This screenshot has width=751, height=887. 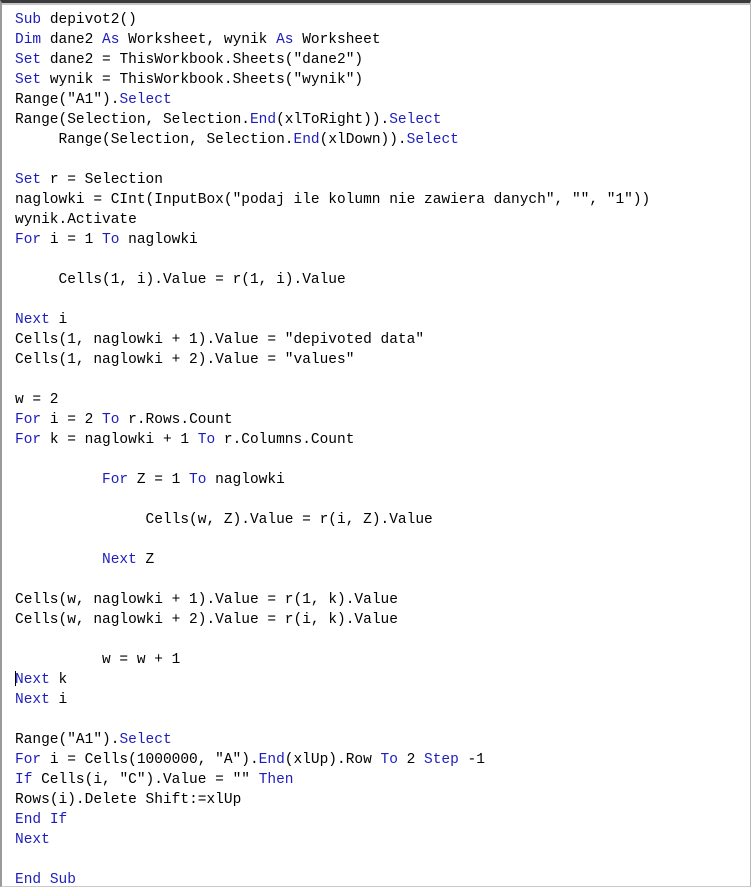 I want to click on code-line: For i = 2 To r.Rows.Count, so click(x=382, y=420).